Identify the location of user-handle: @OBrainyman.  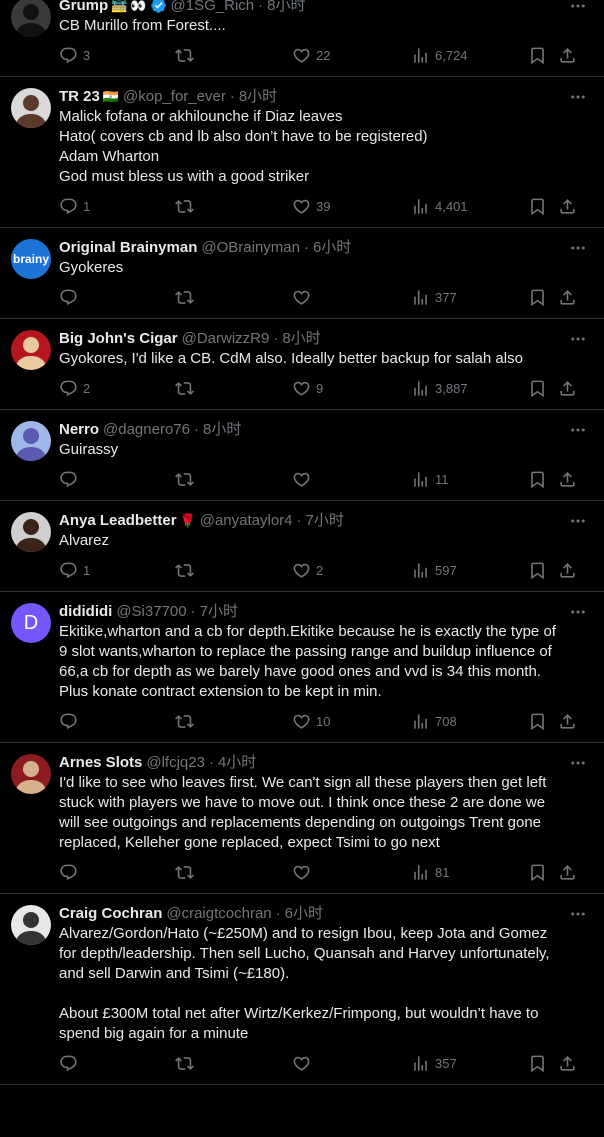
(250, 247).